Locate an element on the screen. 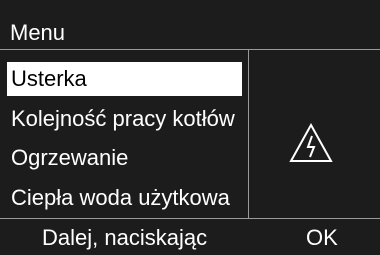 The image size is (380, 255). menu-item-hot-water: Ciepła woda użytkowa is located at coordinates (124, 198).